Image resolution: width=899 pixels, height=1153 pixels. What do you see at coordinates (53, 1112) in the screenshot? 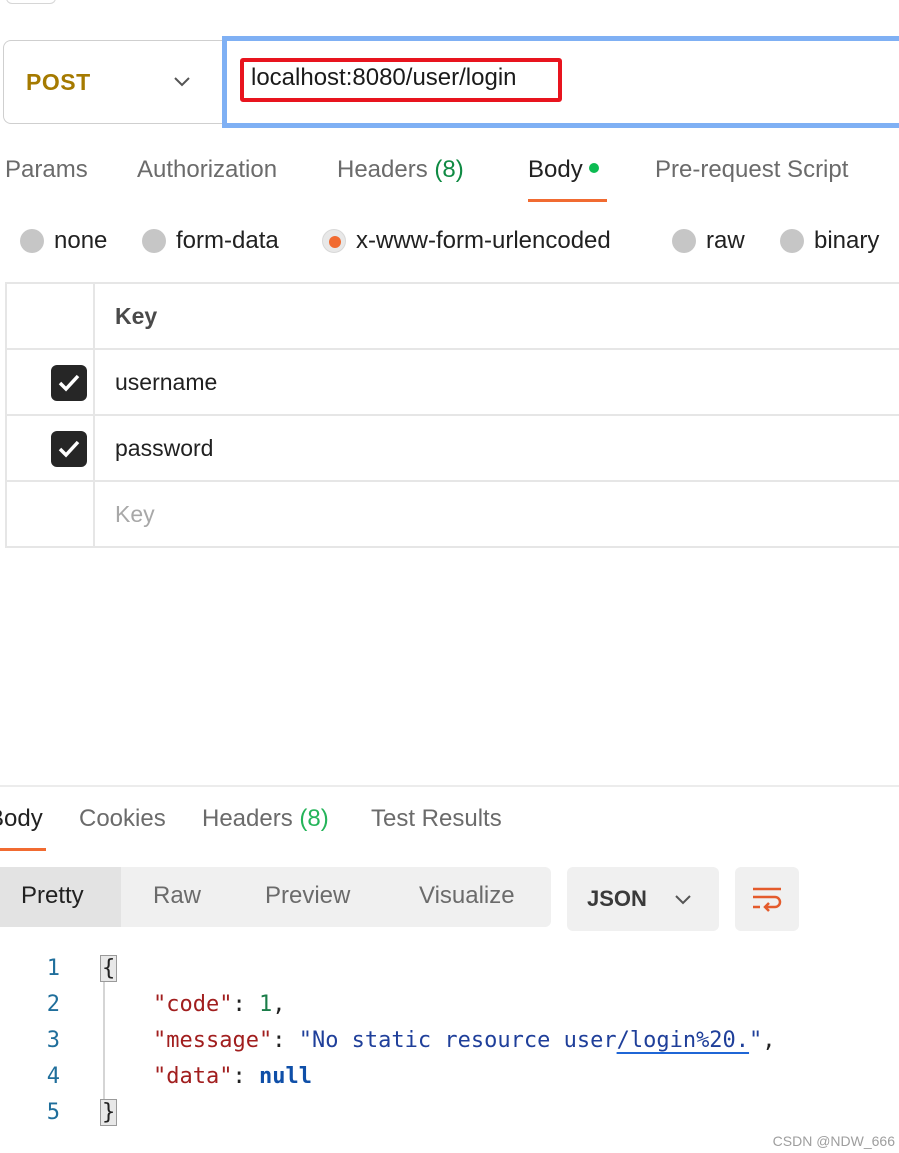
I see `line-number: 5` at bounding box center [53, 1112].